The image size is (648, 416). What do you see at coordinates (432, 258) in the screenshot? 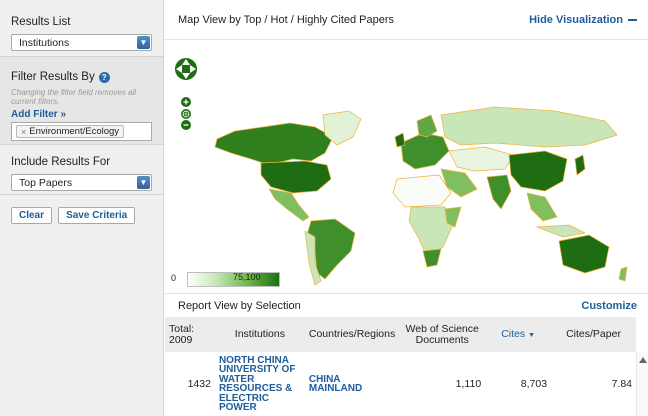
I see `map-region-south-africa` at bounding box center [432, 258].